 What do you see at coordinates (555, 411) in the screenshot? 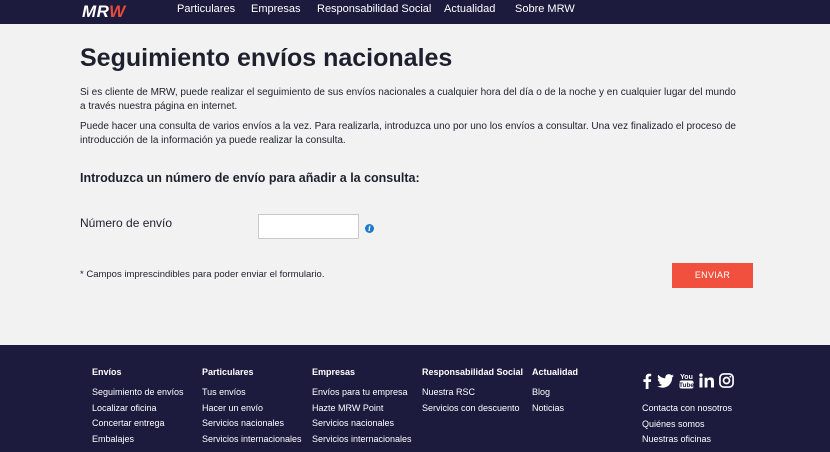
I see `footer-link: Noticias` at bounding box center [555, 411].